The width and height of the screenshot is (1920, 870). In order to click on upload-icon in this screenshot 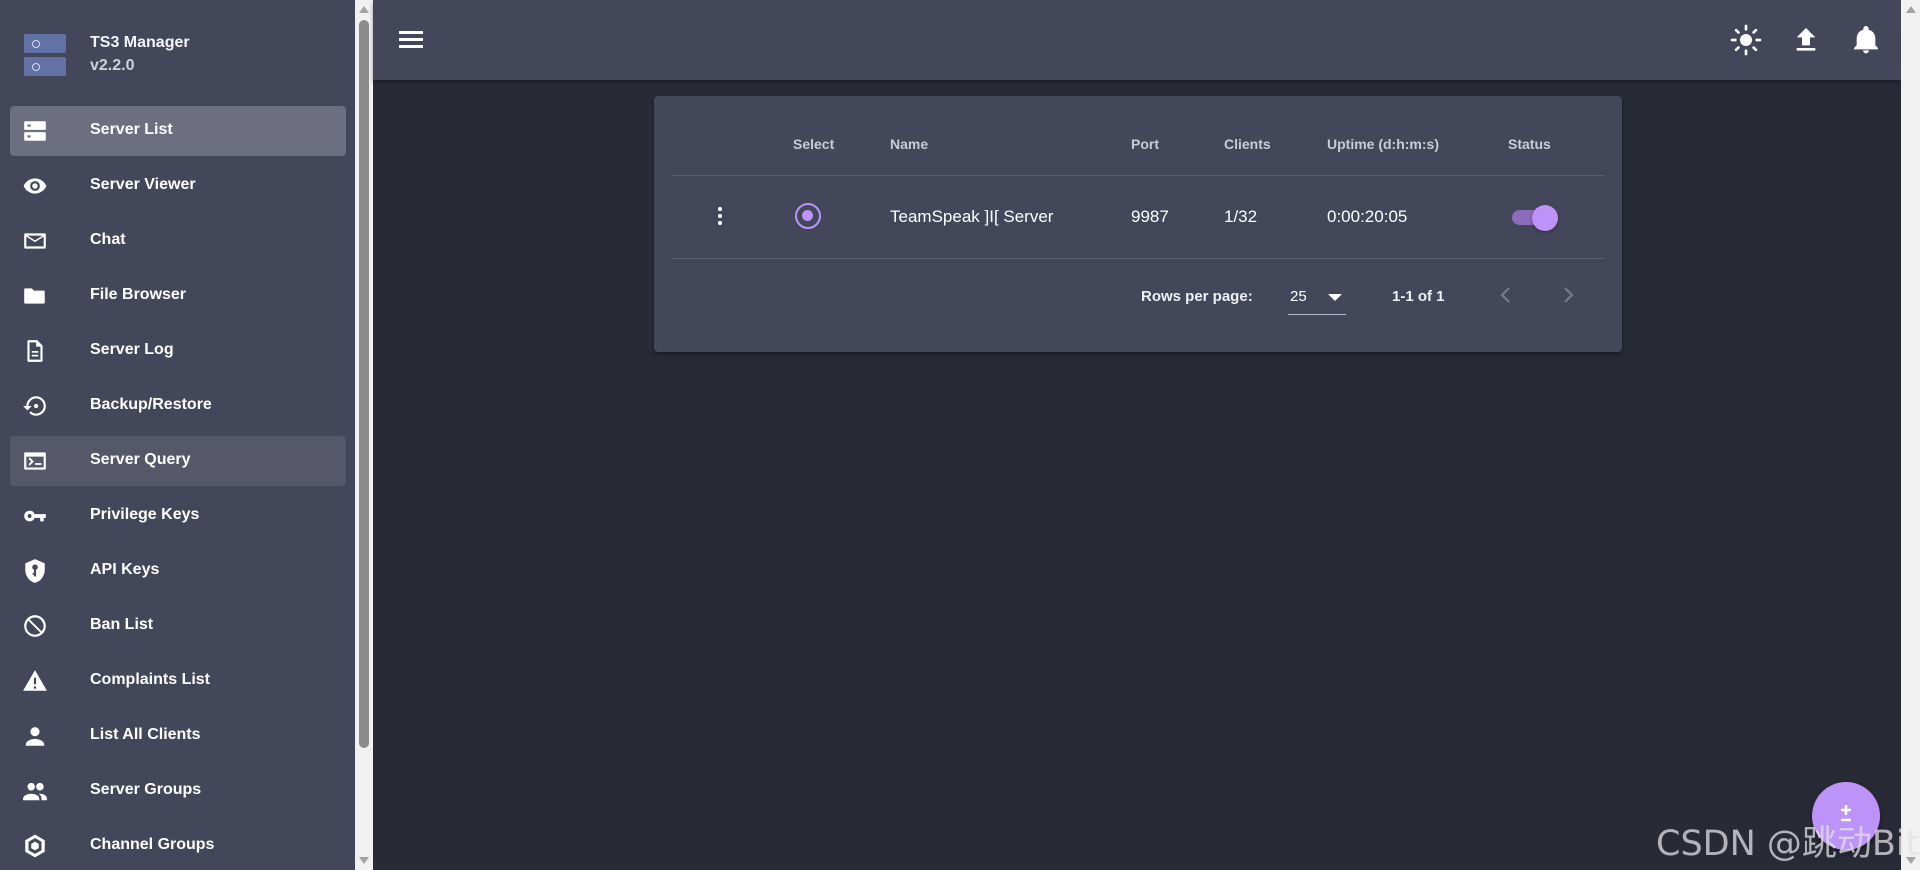, I will do `click(1806, 40)`.